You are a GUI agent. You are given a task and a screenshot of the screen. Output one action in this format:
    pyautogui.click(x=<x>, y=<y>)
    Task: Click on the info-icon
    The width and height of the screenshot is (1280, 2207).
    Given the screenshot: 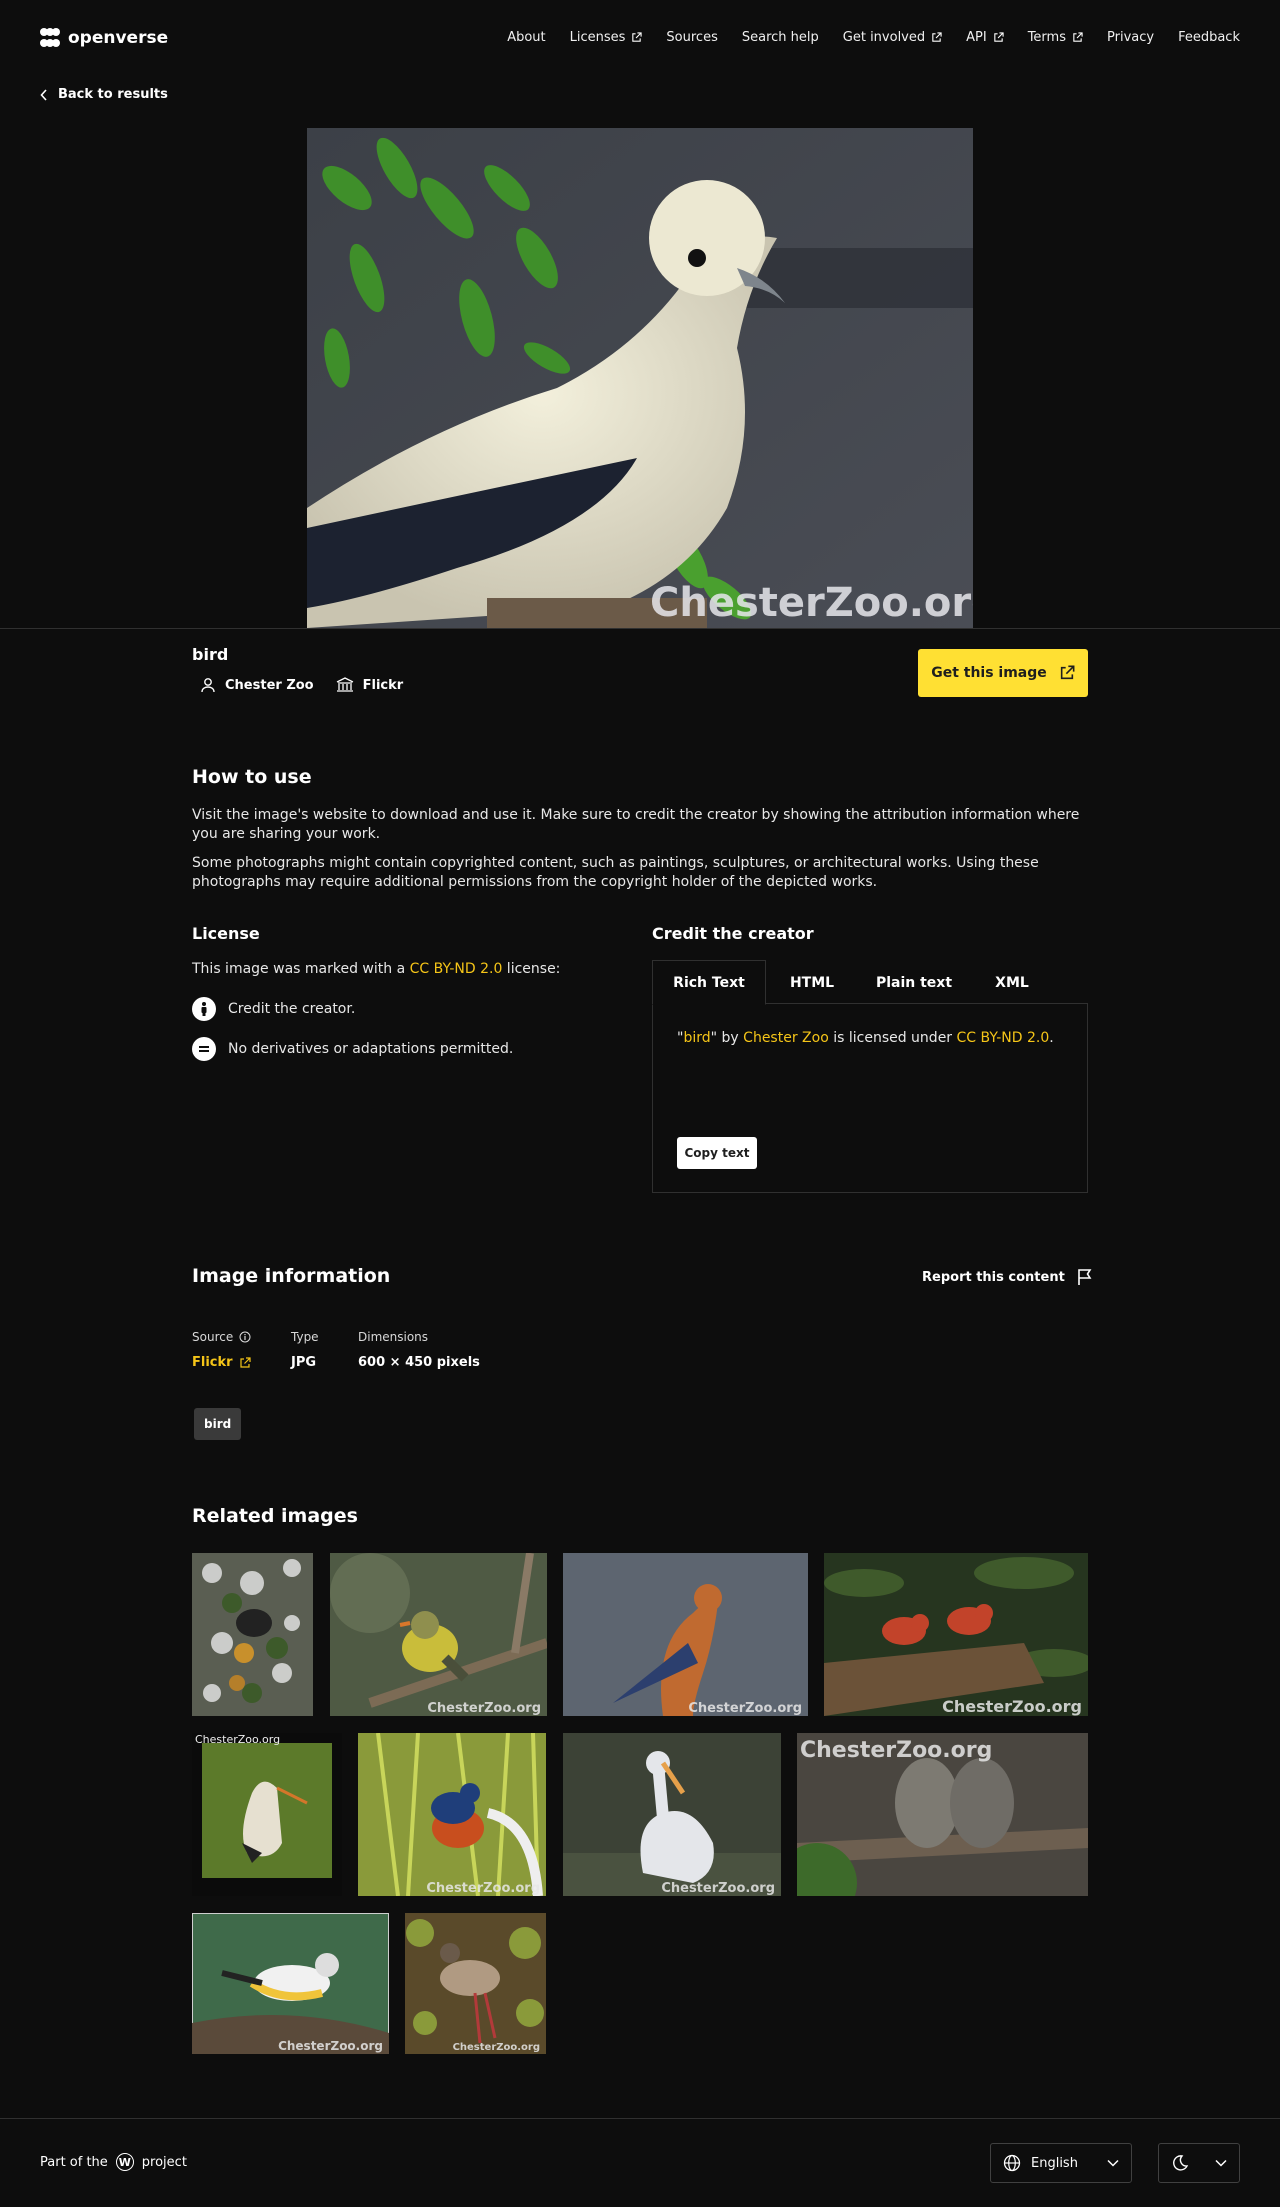 What is the action you would take?
    pyautogui.click(x=245, y=1337)
    